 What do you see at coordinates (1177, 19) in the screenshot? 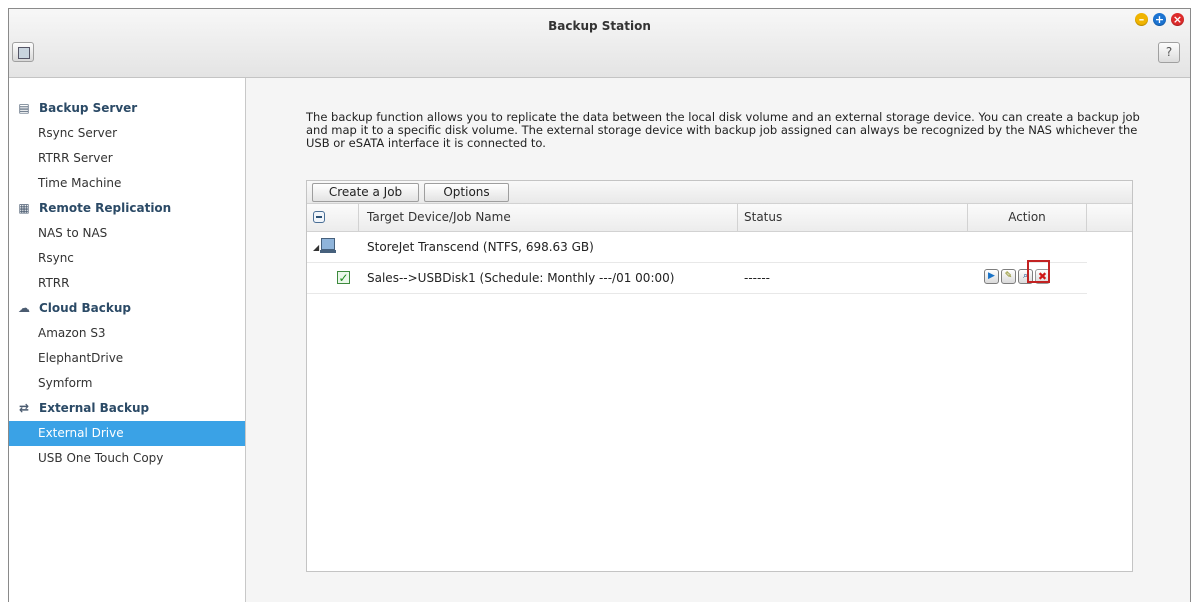
I see `close-icon: ×` at bounding box center [1177, 19].